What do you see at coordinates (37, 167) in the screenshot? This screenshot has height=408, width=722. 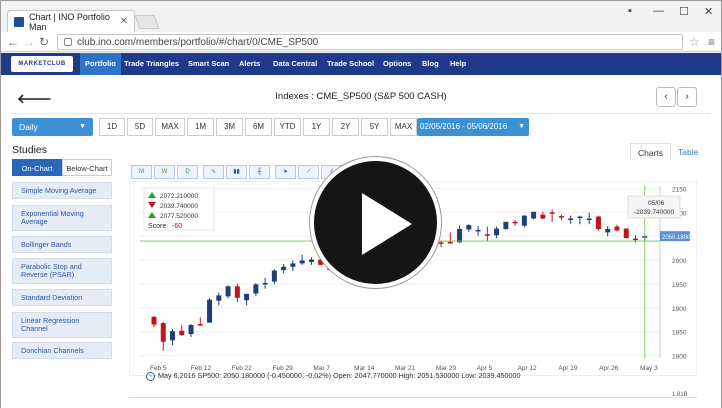 I see `on-chart-tab: On-Chart` at bounding box center [37, 167].